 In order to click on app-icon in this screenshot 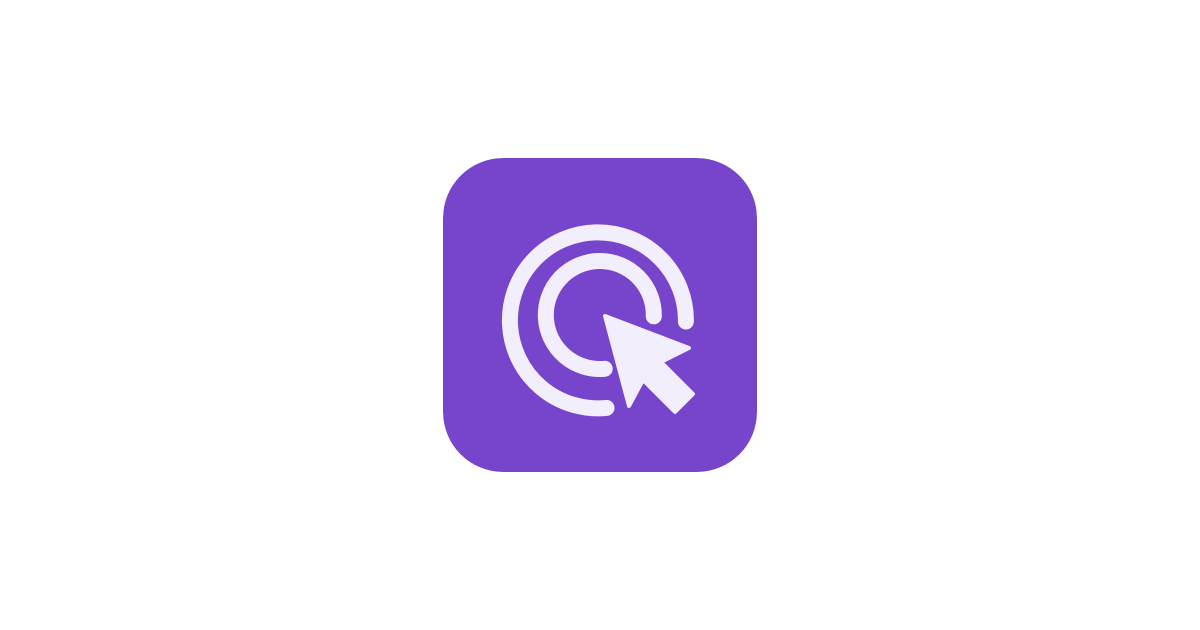, I will do `click(600, 315)`.